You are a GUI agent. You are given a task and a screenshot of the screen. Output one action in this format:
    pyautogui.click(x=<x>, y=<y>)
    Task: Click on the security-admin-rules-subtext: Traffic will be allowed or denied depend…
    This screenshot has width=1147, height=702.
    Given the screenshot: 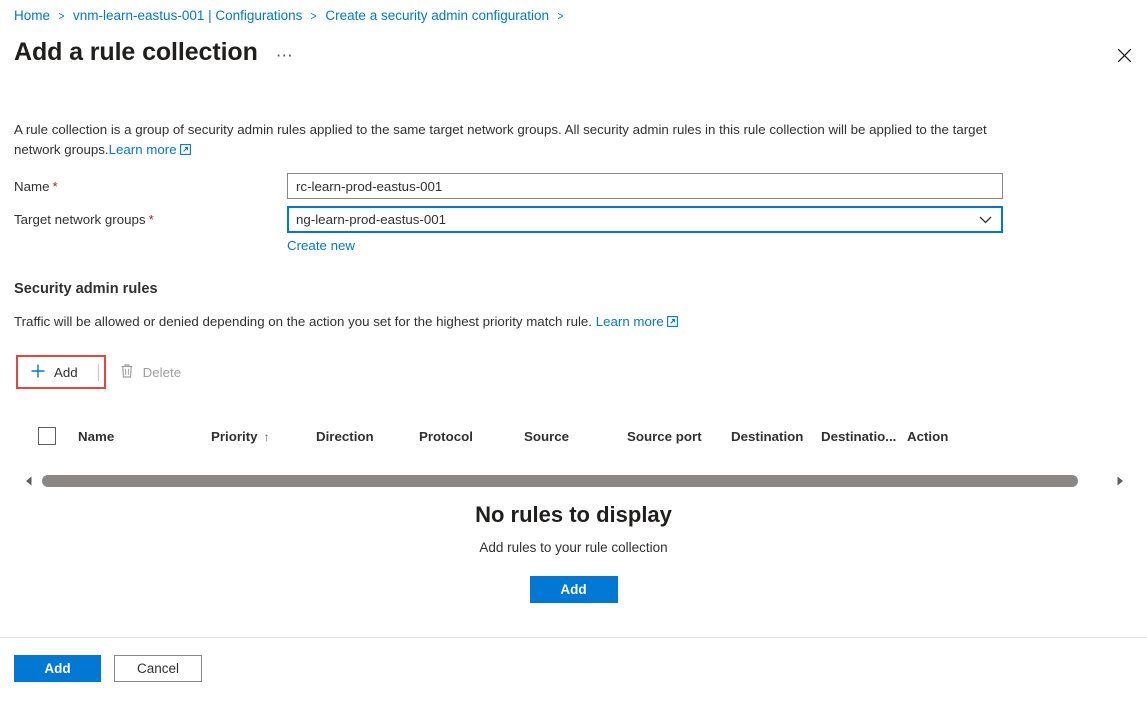 What is the action you would take?
    pyautogui.click(x=346, y=322)
    